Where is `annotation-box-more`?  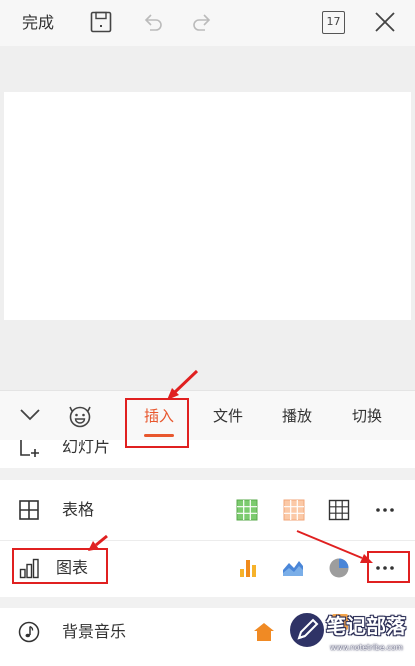 annotation-box-more is located at coordinates (388, 567).